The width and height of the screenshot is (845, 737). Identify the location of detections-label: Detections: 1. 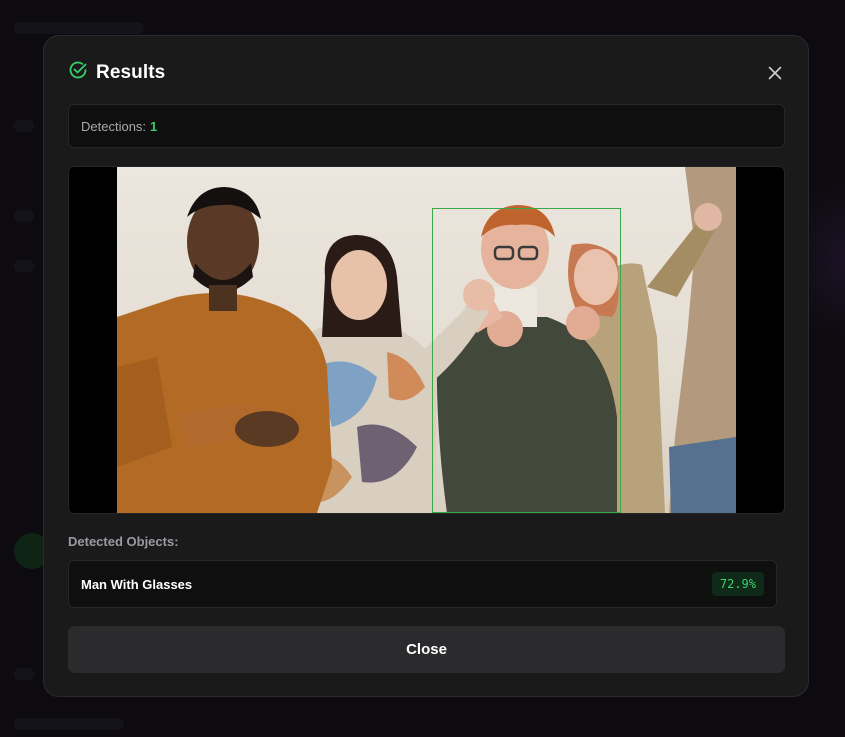
(119, 126).